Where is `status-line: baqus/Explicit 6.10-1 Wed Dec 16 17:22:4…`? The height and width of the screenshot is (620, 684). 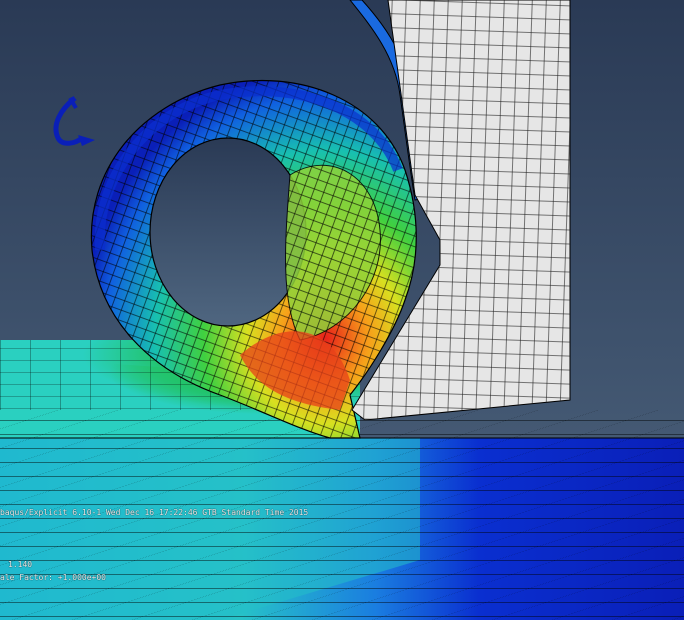
status-line: baqus/Explicit 6.10-1 Wed Dec 16 17:22:4… is located at coordinates (154, 512).